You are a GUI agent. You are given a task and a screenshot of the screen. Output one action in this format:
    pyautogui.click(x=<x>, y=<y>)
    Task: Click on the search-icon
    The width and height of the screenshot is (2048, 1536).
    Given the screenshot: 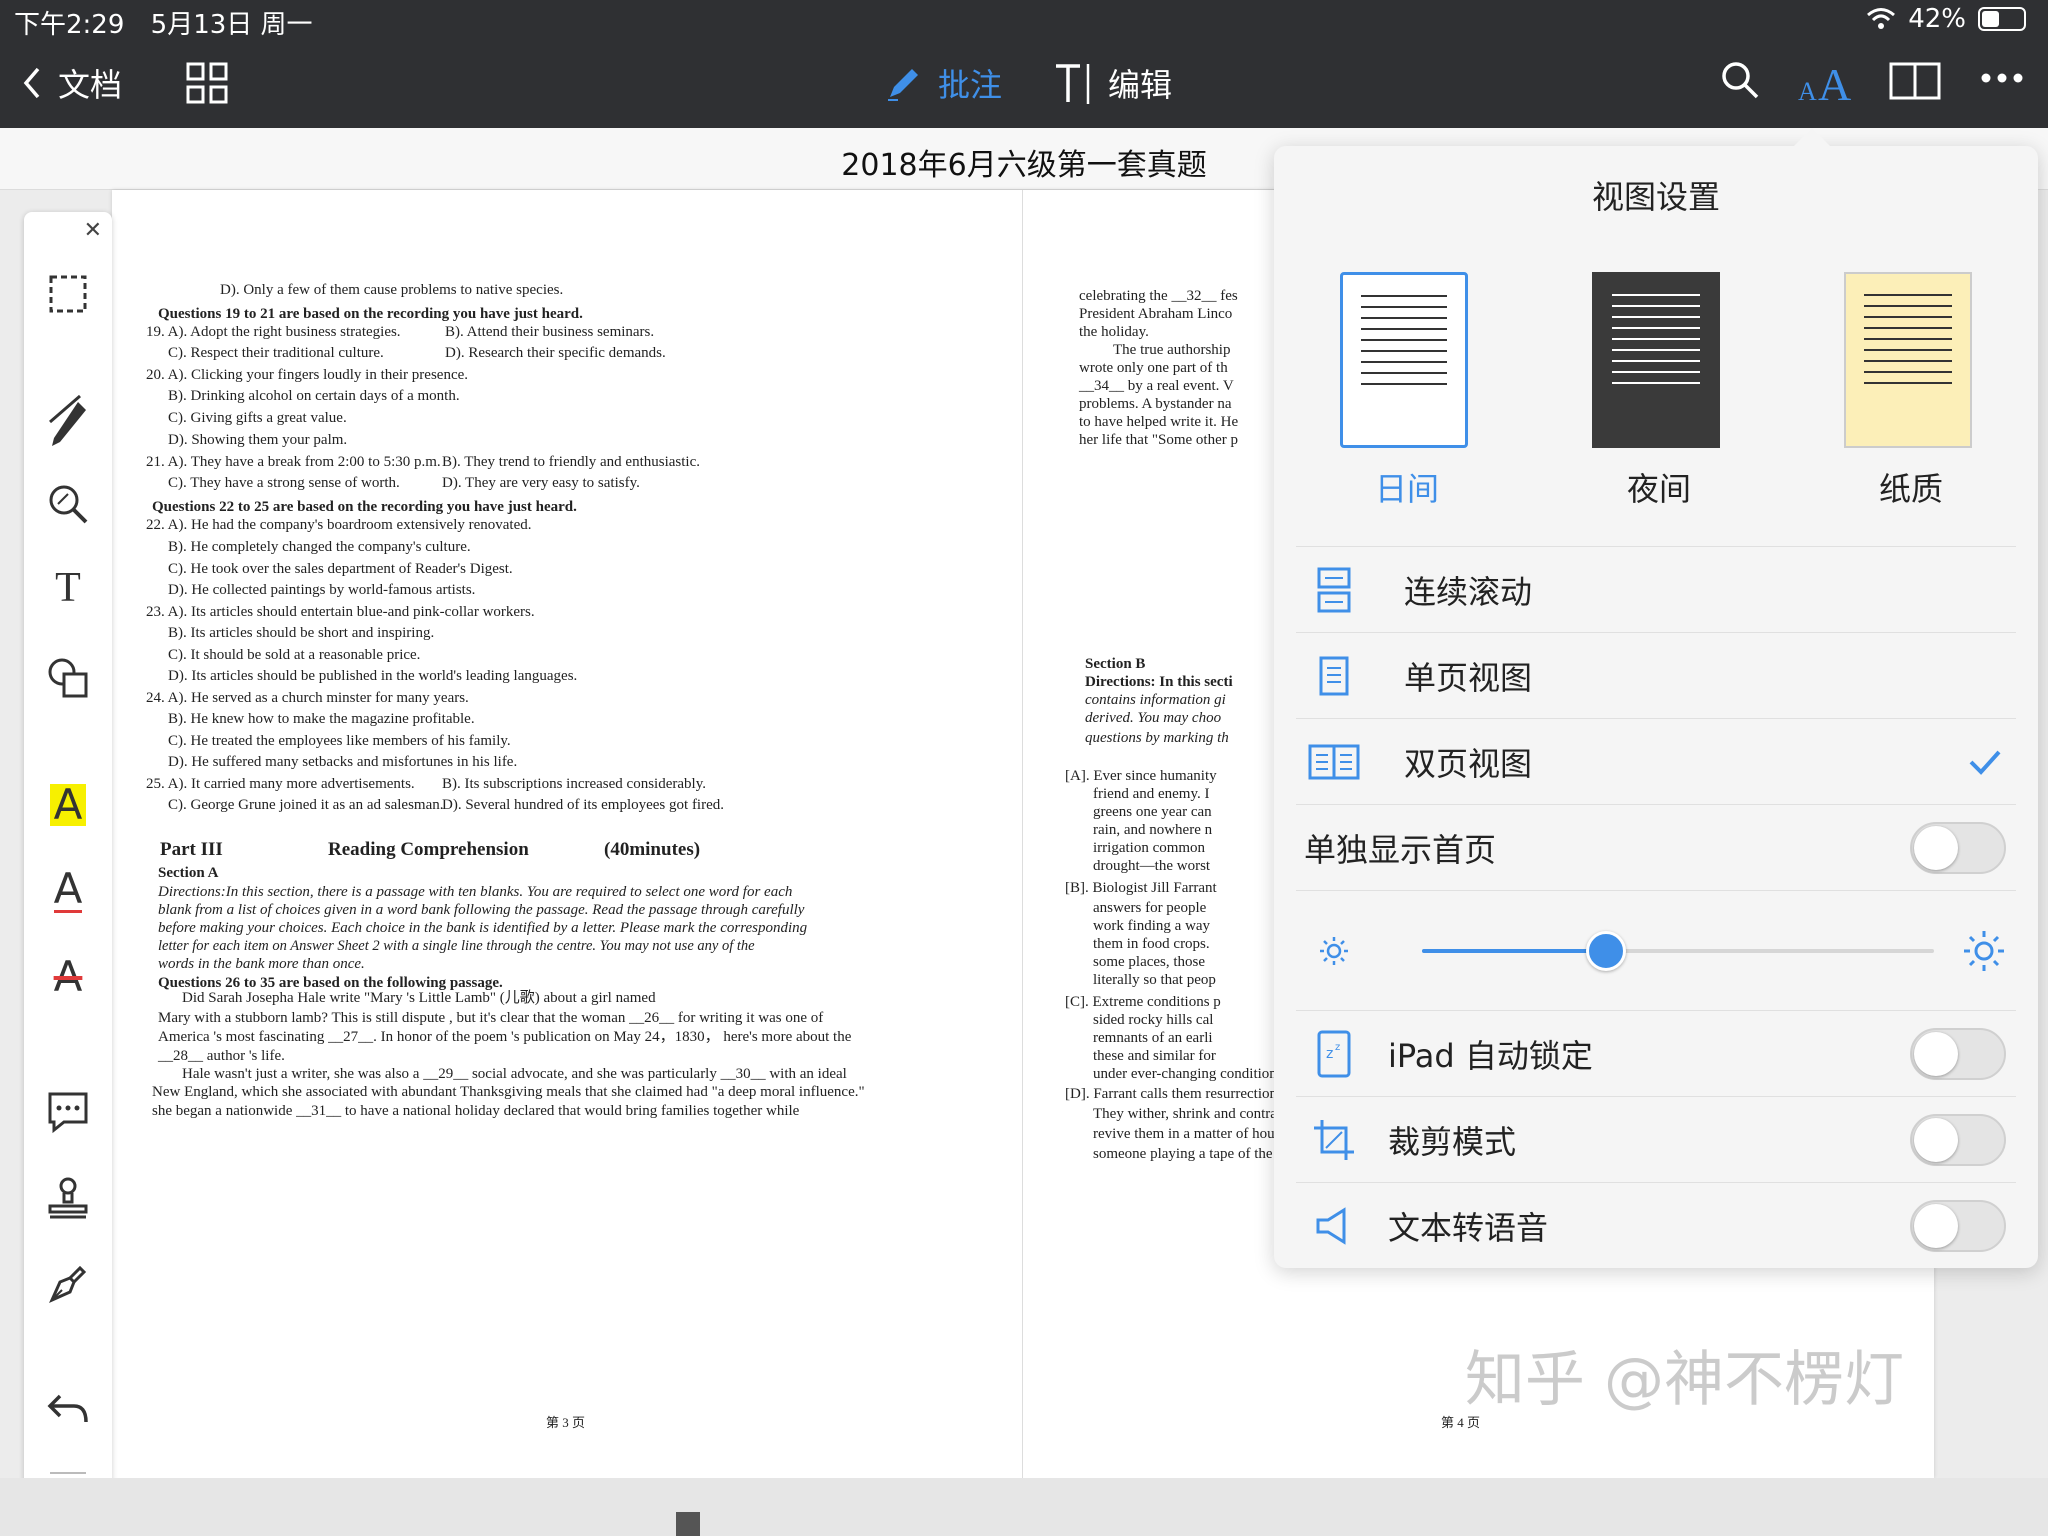 What is the action you would take?
    pyautogui.click(x=1740, y=80)
    